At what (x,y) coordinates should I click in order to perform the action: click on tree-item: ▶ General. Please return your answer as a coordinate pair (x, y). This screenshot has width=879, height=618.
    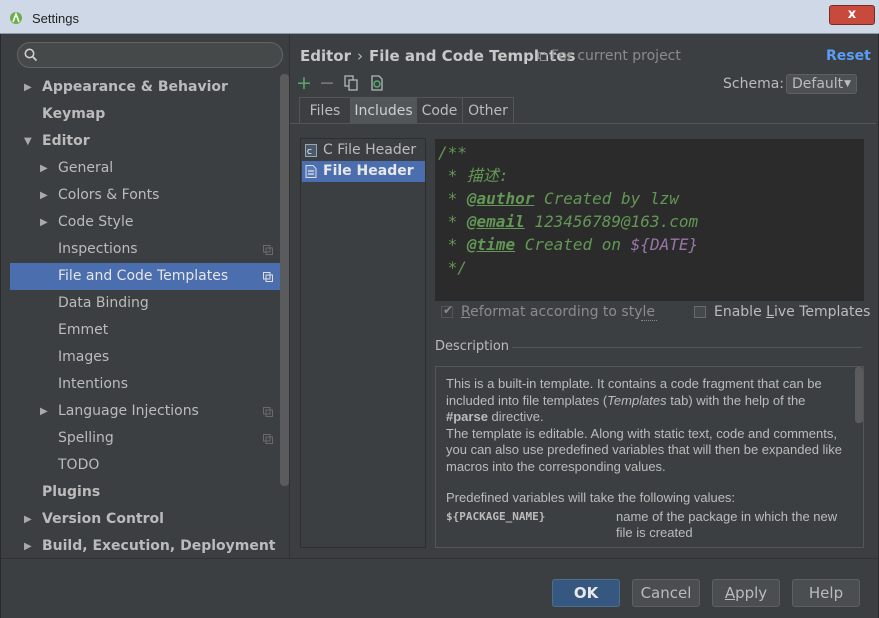
    Looking at the image, I should click on (149, 168).